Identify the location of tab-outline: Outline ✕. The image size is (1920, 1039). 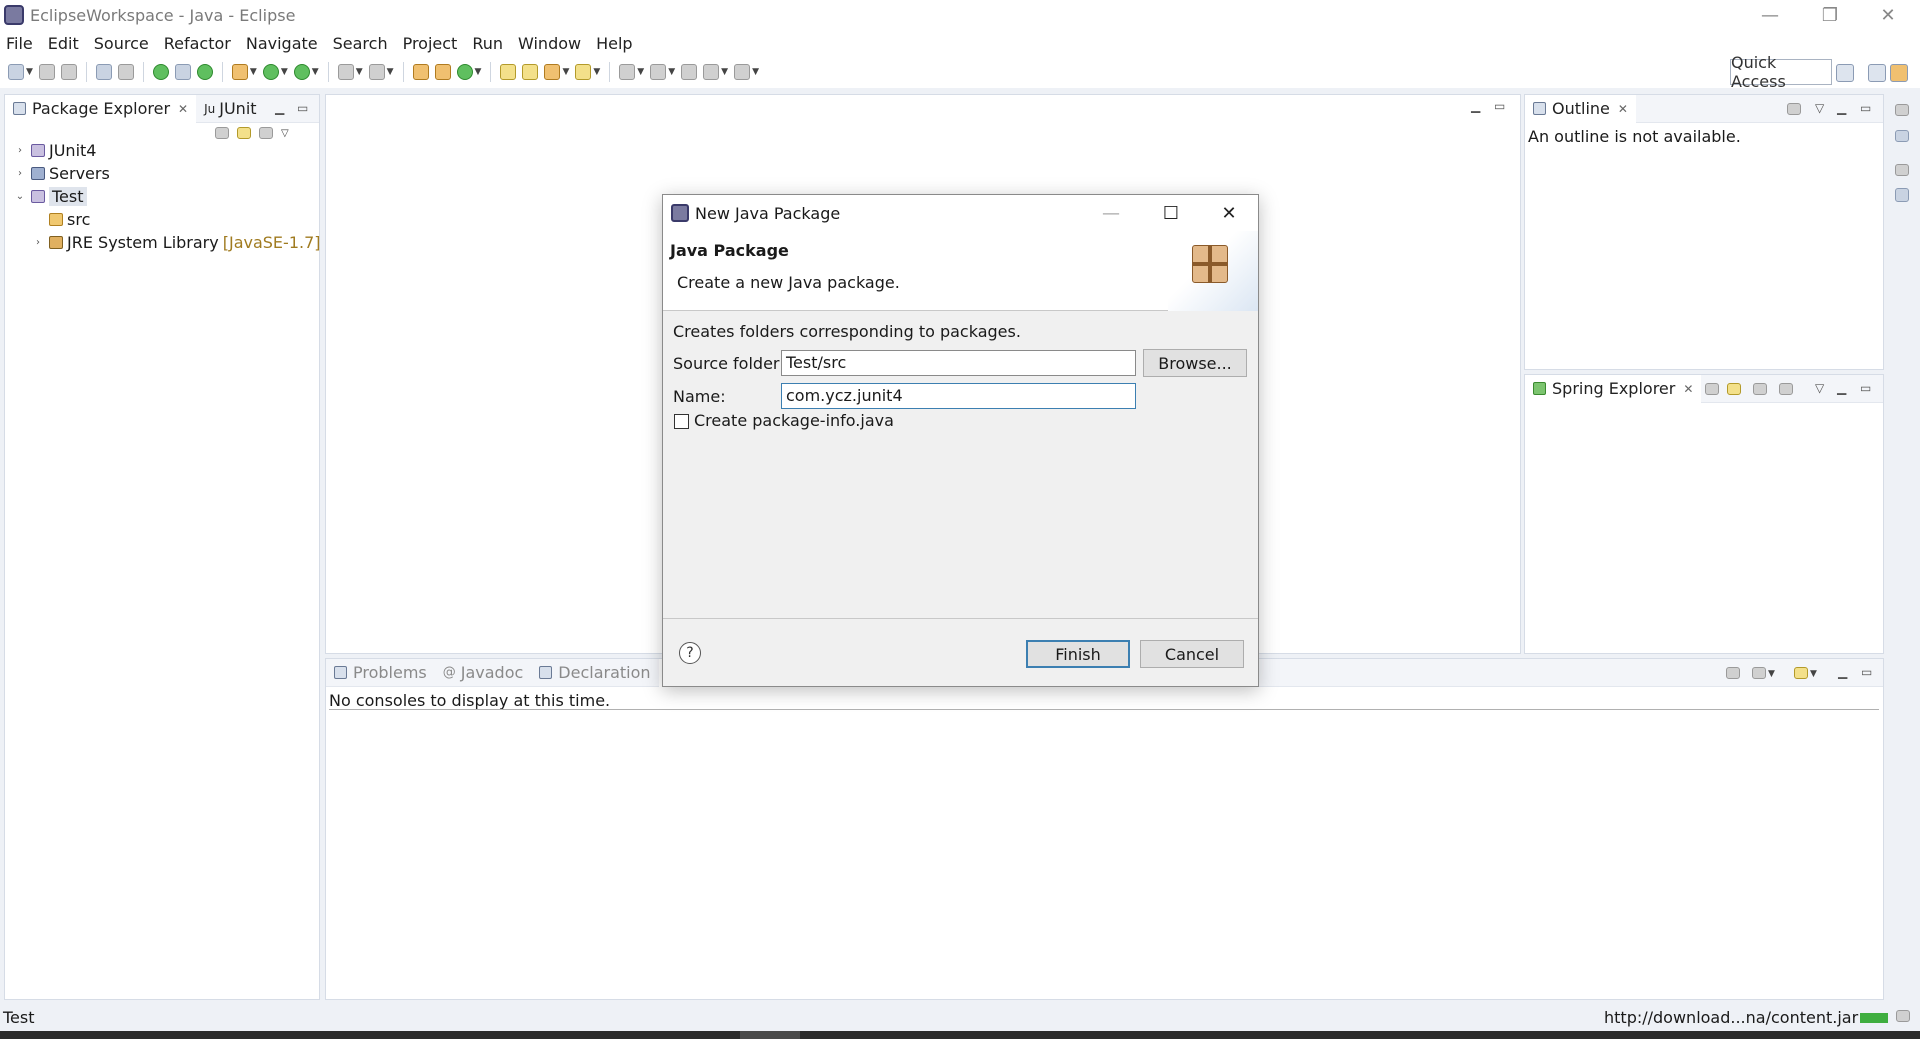
(1580, 108).